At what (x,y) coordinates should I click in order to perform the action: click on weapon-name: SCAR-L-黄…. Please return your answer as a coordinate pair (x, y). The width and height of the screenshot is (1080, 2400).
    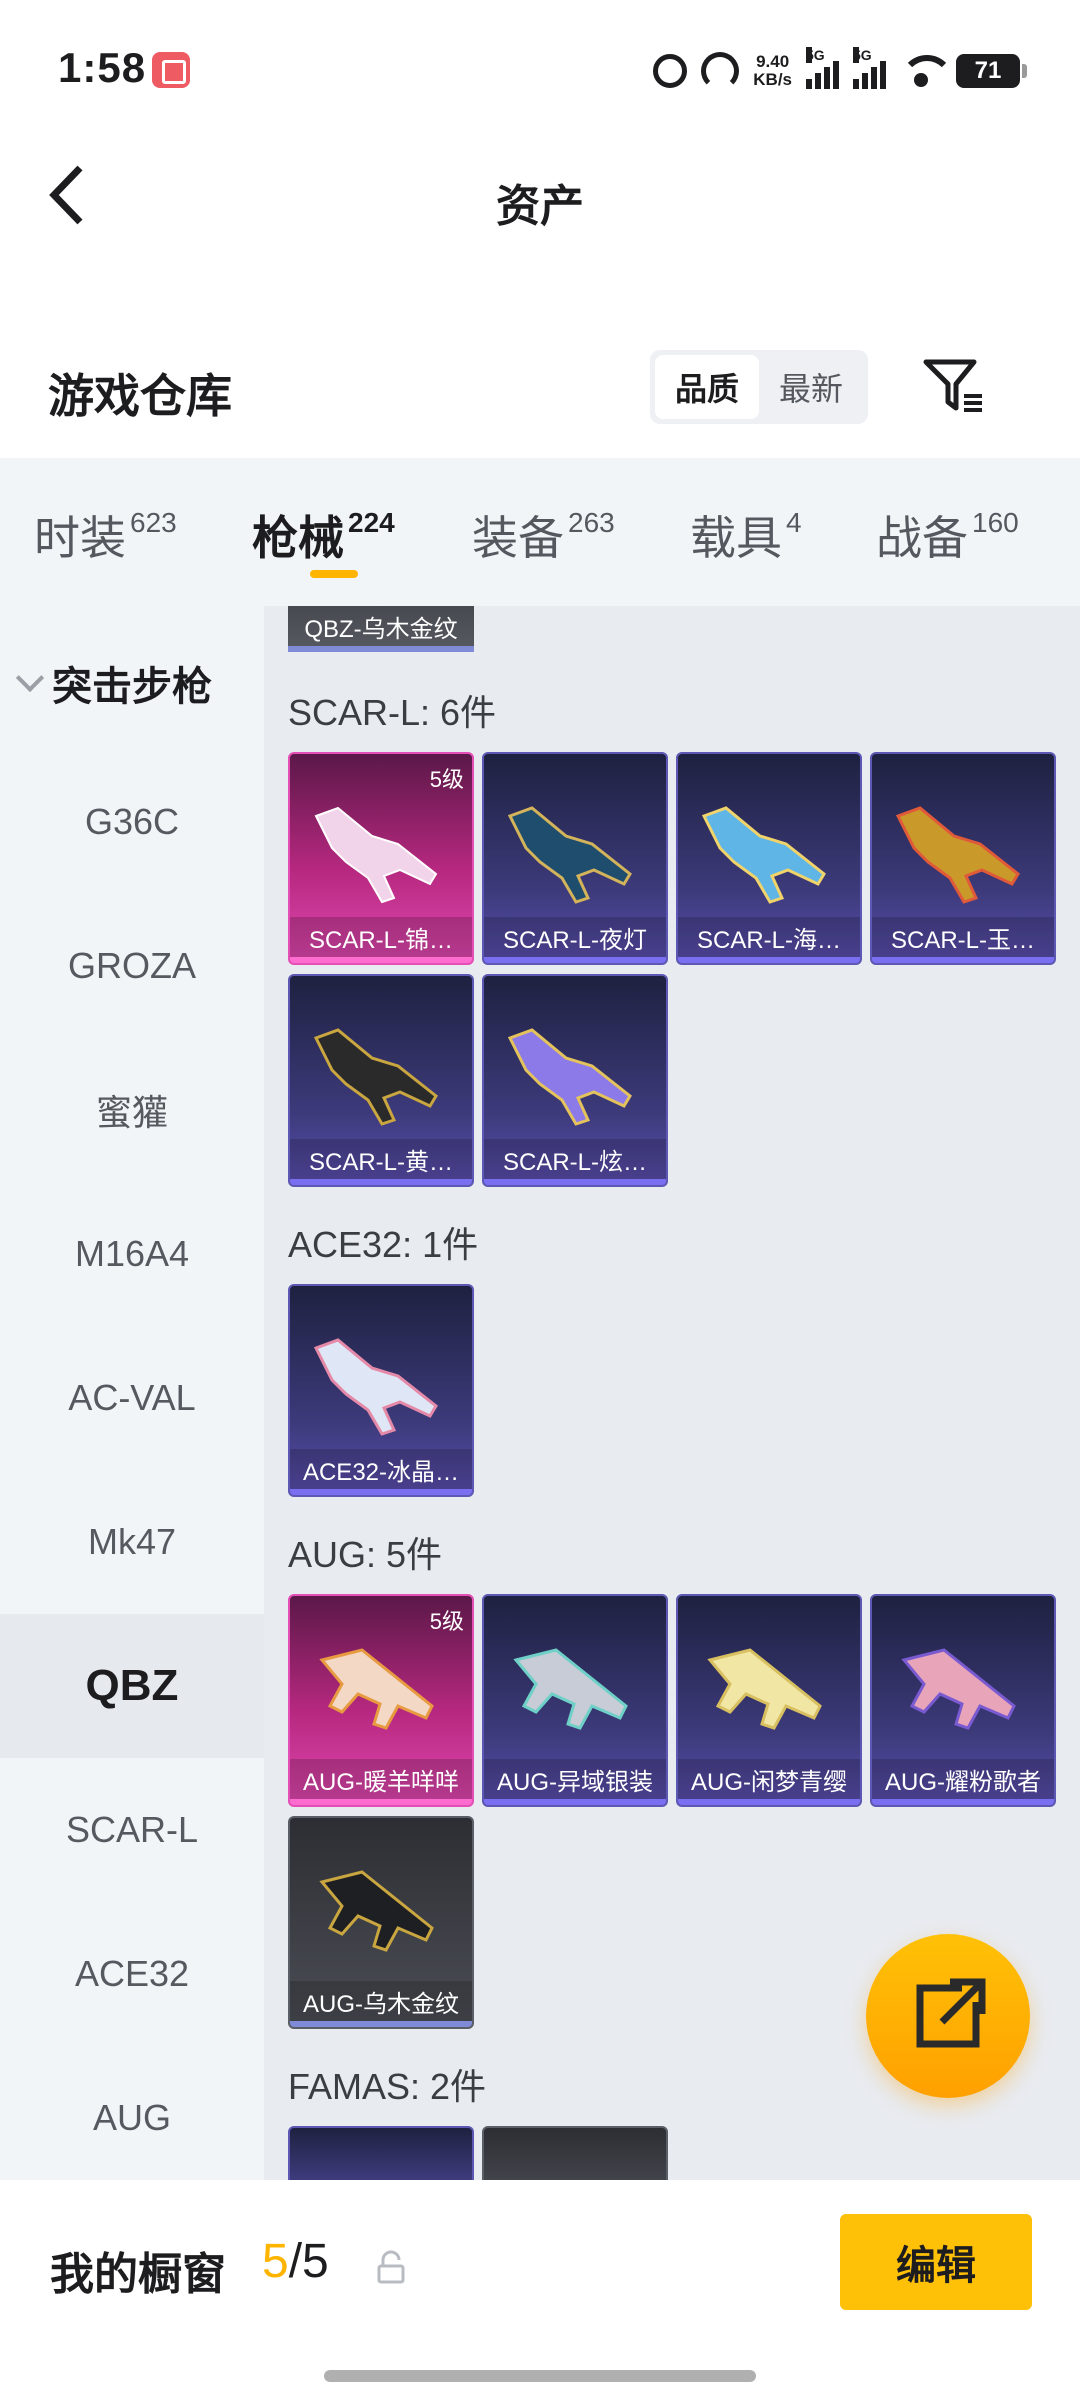
    Looking at the image, I should click on (381, 1159).